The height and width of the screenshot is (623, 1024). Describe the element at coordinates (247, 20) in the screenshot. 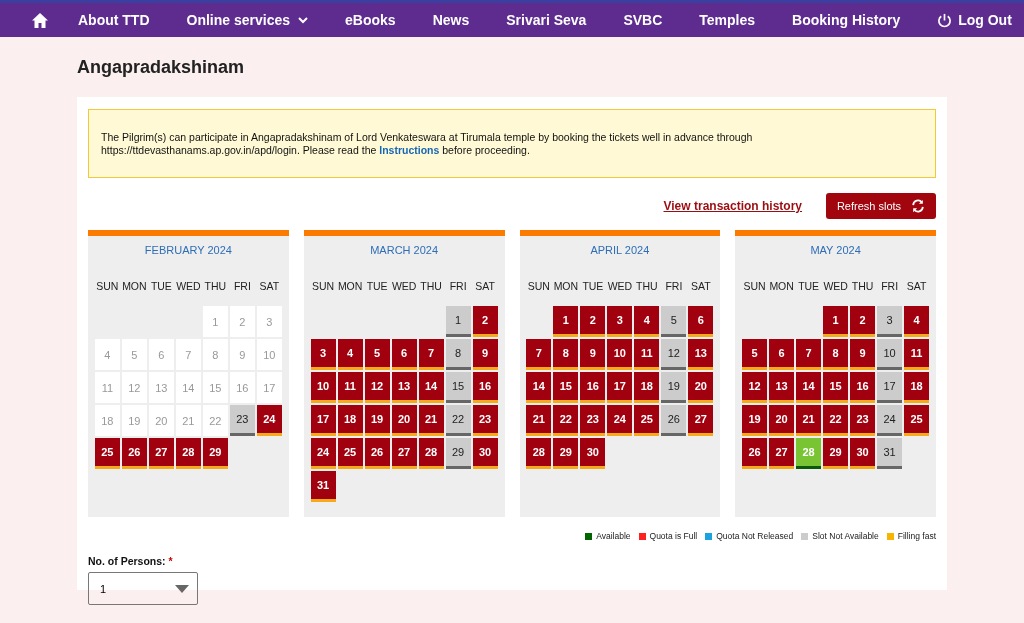

I see `nav-link: Online services` at that location.